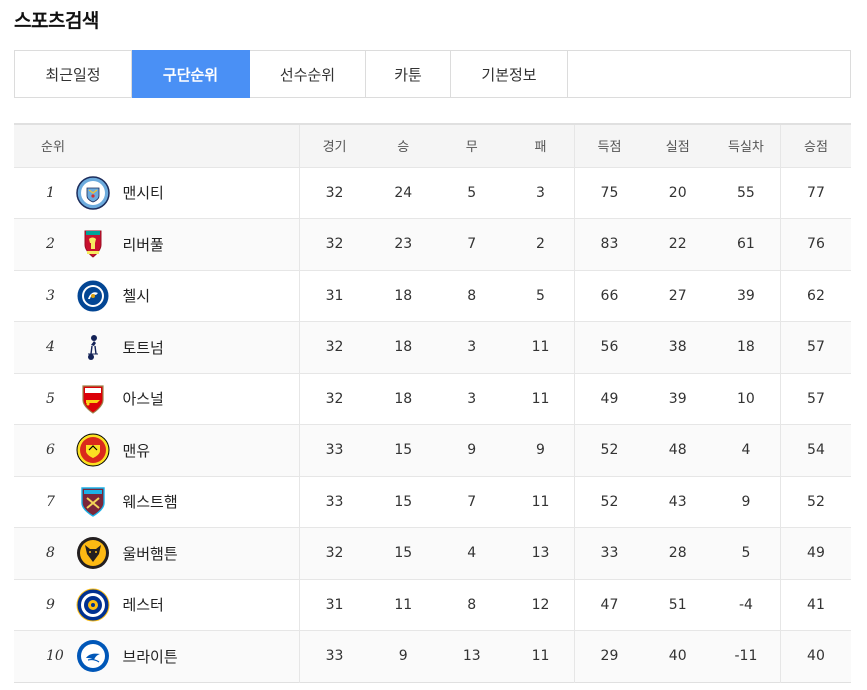 The width and height of the screenshot is (867, 690). I want to click on team-name-link: 토트넘, so click(142, 347).